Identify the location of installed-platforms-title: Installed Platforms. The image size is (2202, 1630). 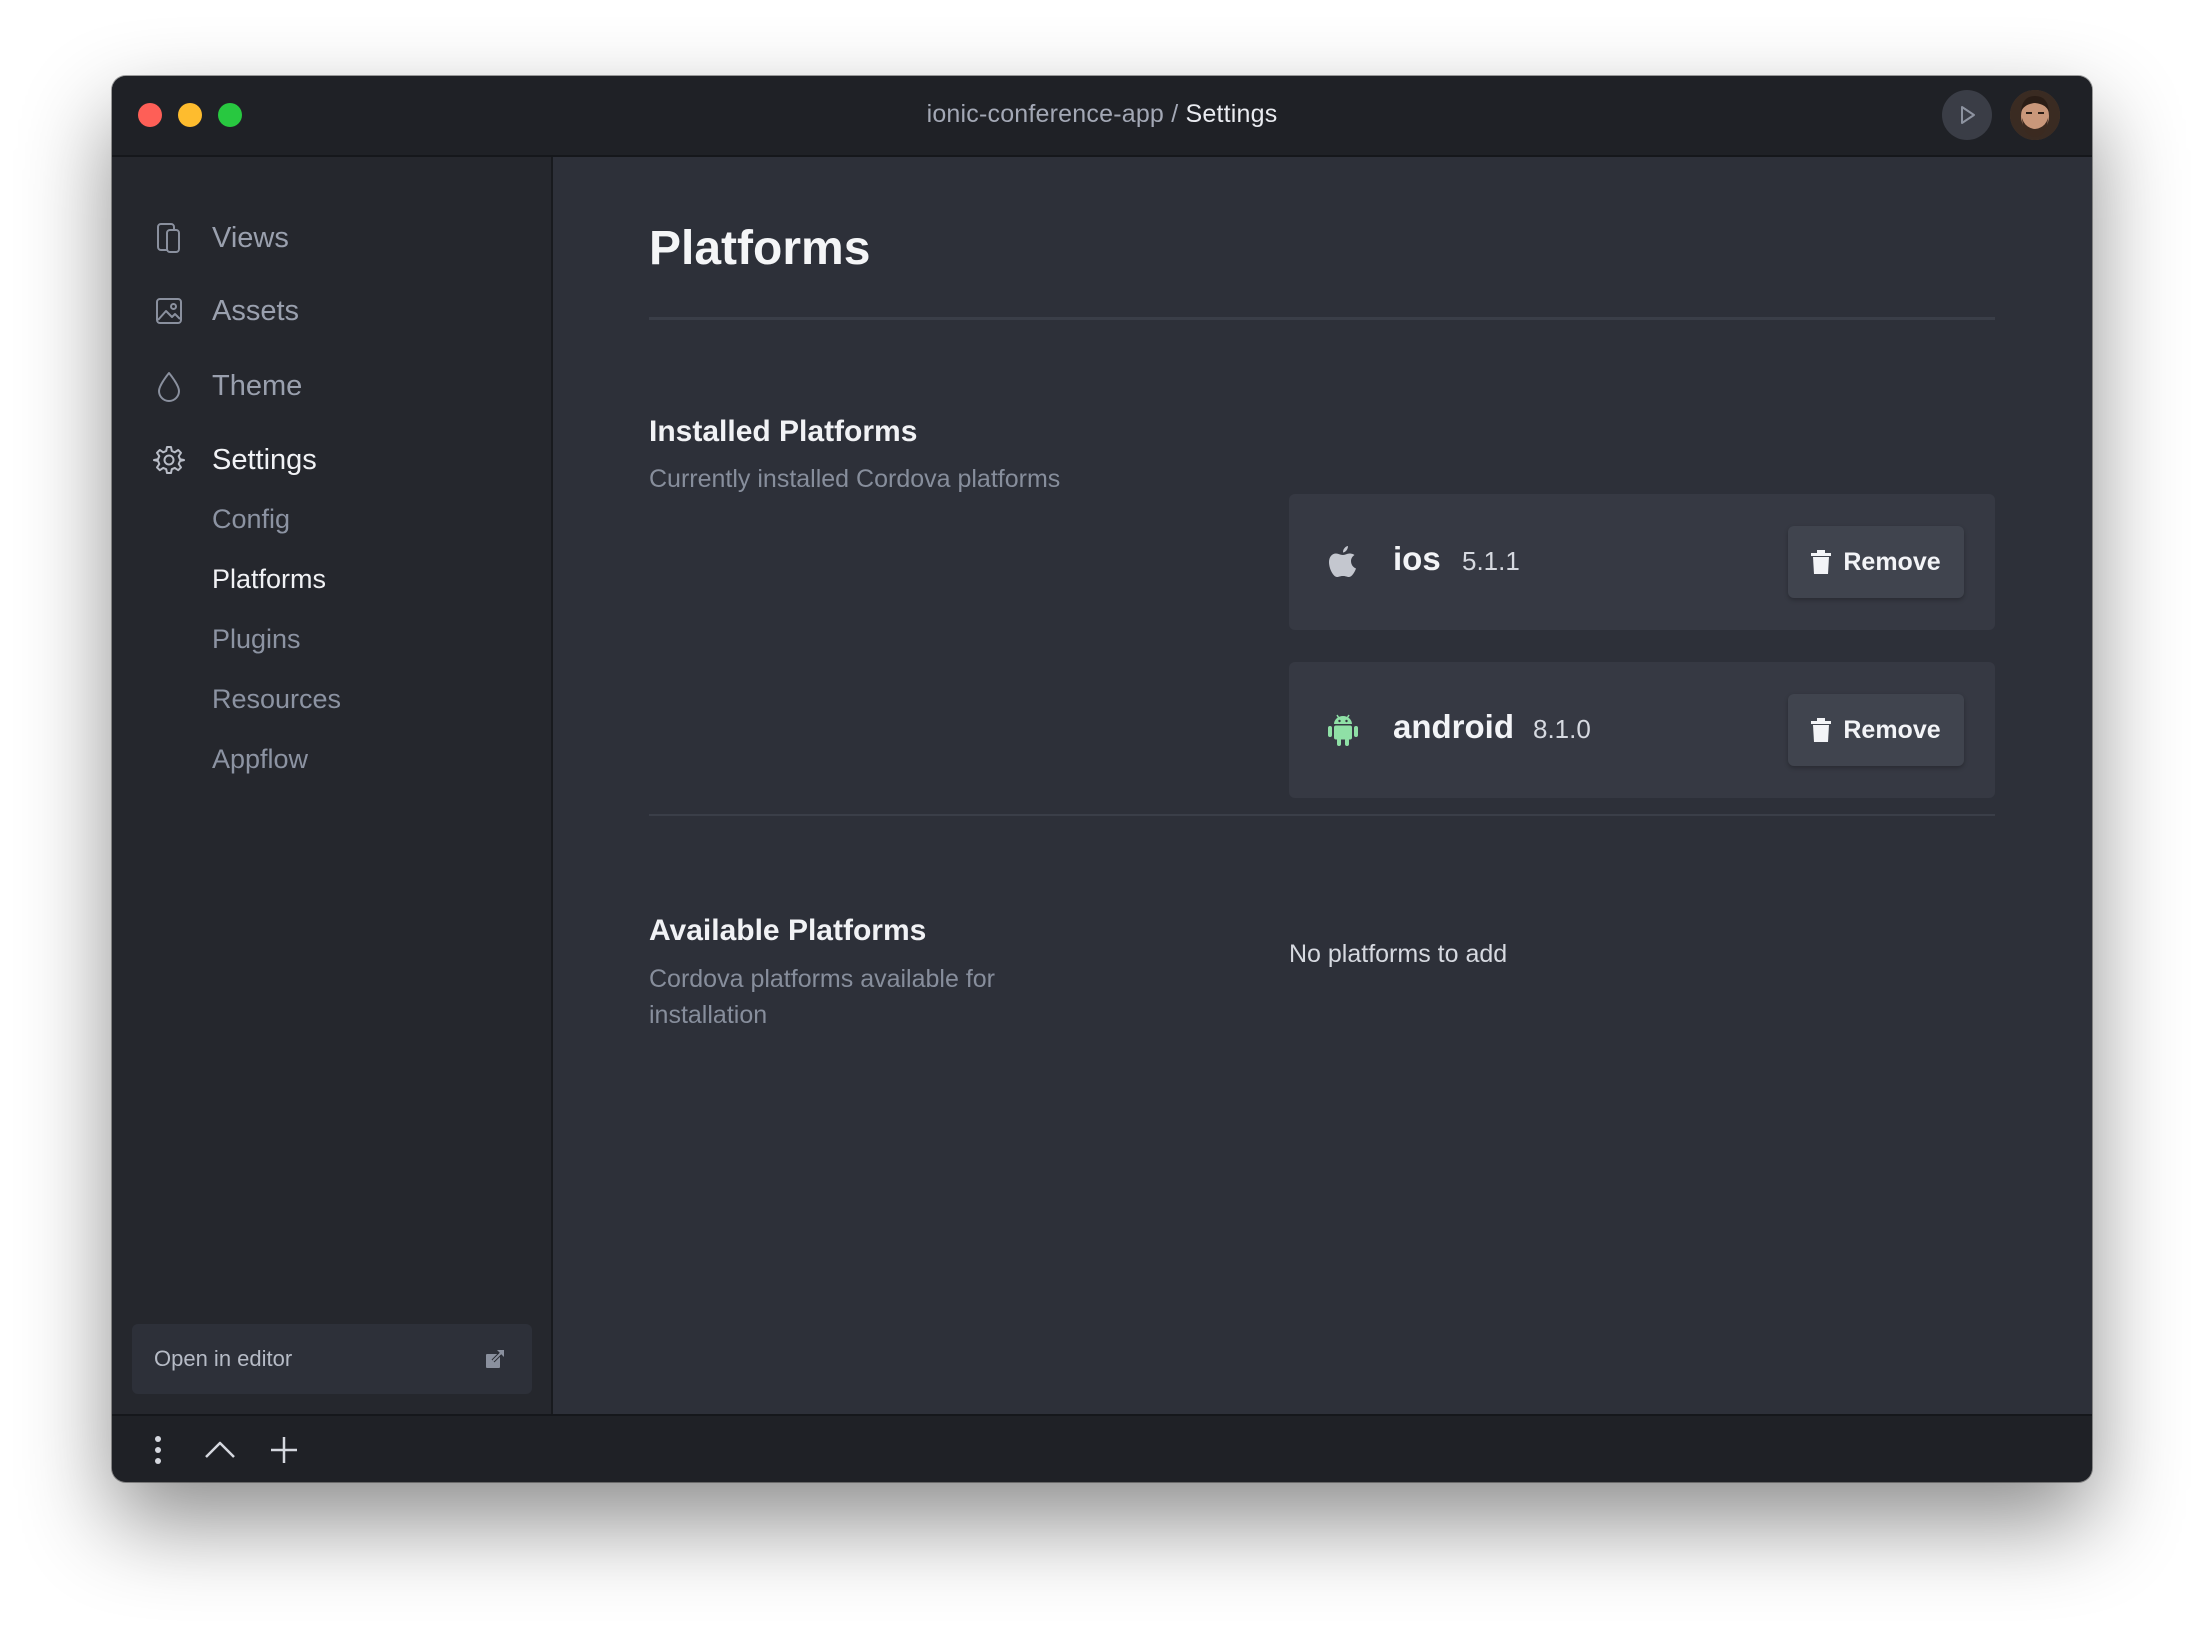
(783, 431).